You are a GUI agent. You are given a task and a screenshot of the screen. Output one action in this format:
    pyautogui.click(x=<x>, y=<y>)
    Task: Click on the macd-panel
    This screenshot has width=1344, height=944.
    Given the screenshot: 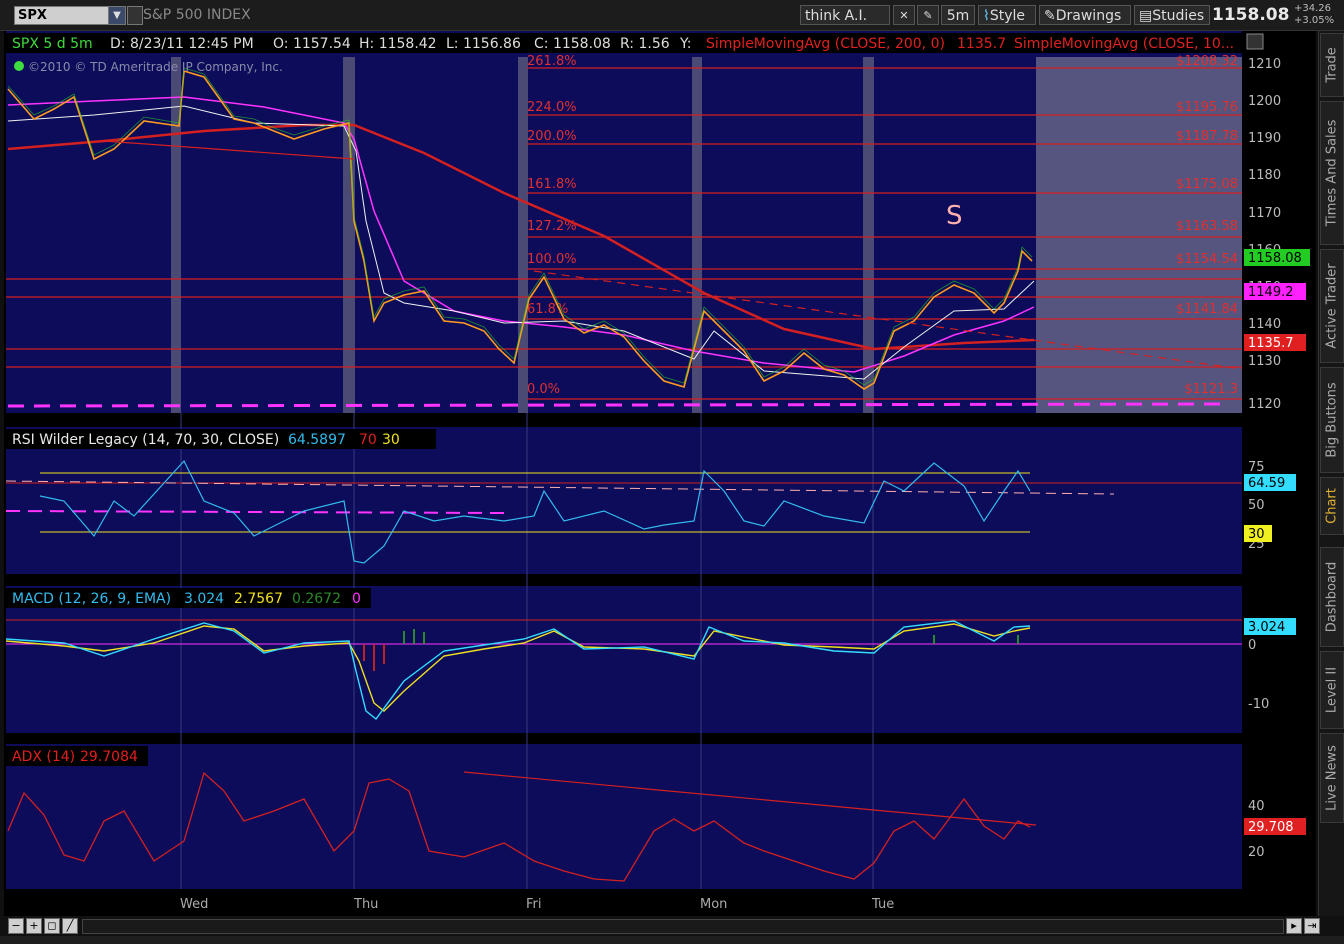 What is the action you would take?
    pyautogui.click(x=624, y=659)
    